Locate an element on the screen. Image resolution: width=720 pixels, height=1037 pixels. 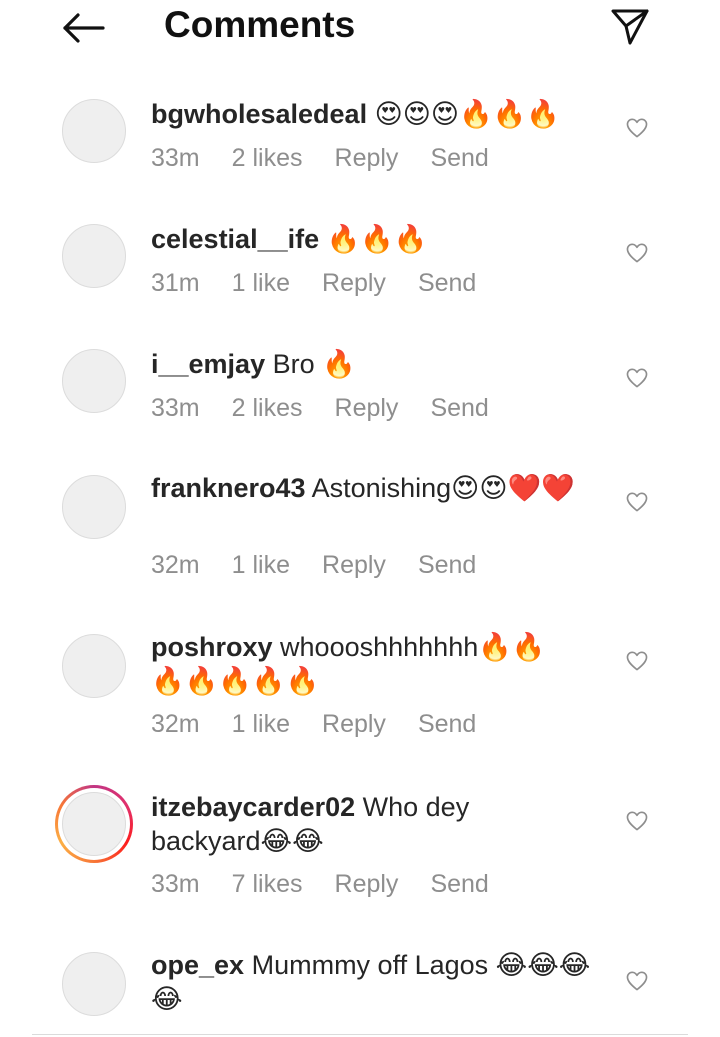
comment-body: ope_ex Mummmy off Lagos 😂😂😂😂 is located at coordinates (376, 982).